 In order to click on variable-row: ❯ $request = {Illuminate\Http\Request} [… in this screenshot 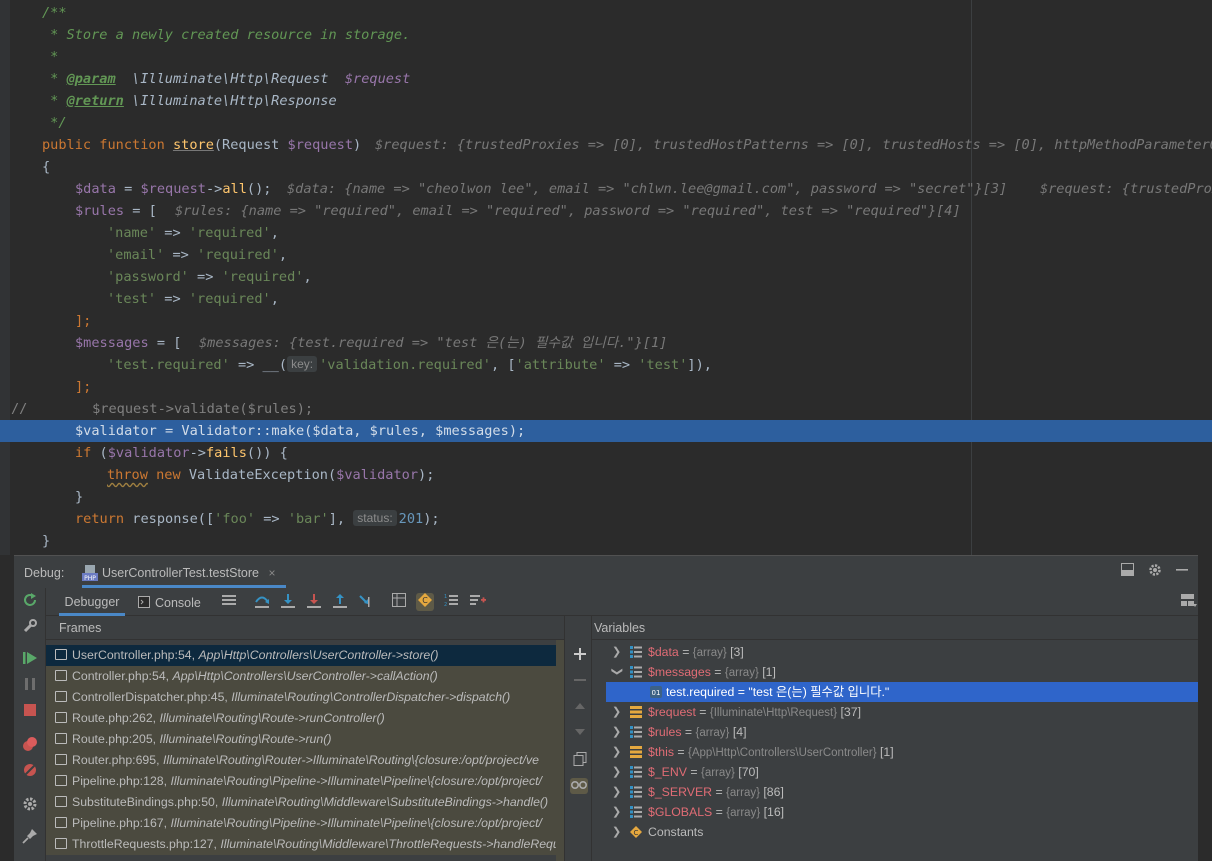, I will do `click(895, 712)`.